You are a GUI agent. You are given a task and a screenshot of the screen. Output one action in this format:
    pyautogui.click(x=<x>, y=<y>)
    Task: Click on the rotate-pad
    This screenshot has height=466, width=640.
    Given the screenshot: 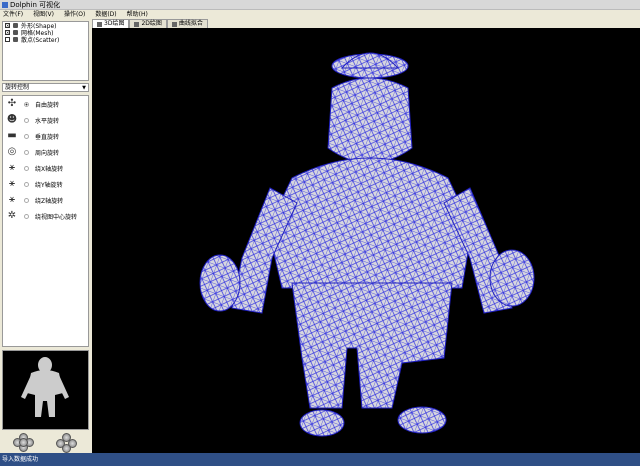 What is the action you would take?
    pyautogui.click(x=23, y=442)
    